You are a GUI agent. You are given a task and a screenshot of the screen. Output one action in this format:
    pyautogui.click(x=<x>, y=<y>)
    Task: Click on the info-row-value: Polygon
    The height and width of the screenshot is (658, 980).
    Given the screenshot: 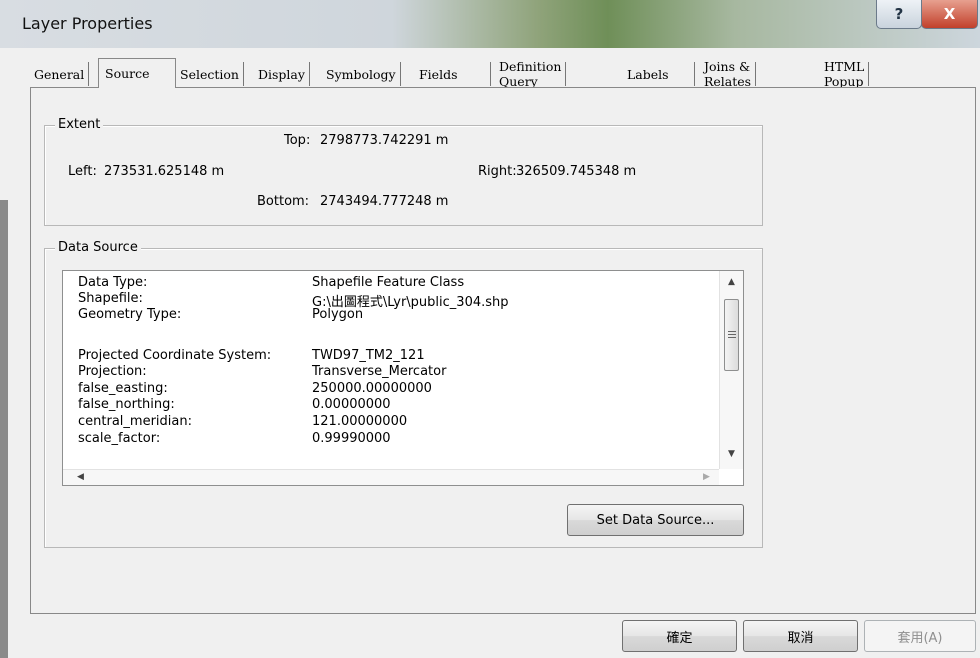 What is the action you would take?
    pyautogui.click(x=338, y=314)
    